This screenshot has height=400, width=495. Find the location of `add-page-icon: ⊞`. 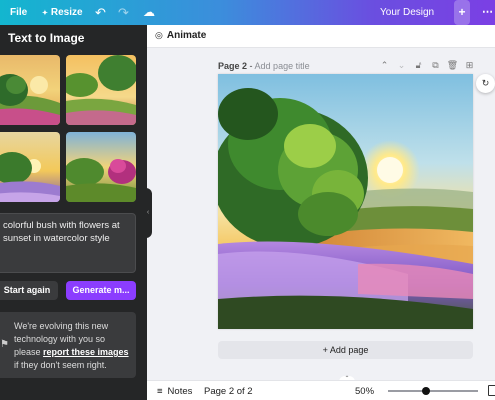

add-page-icon: ⊞ is located at coordinates (469, 65).